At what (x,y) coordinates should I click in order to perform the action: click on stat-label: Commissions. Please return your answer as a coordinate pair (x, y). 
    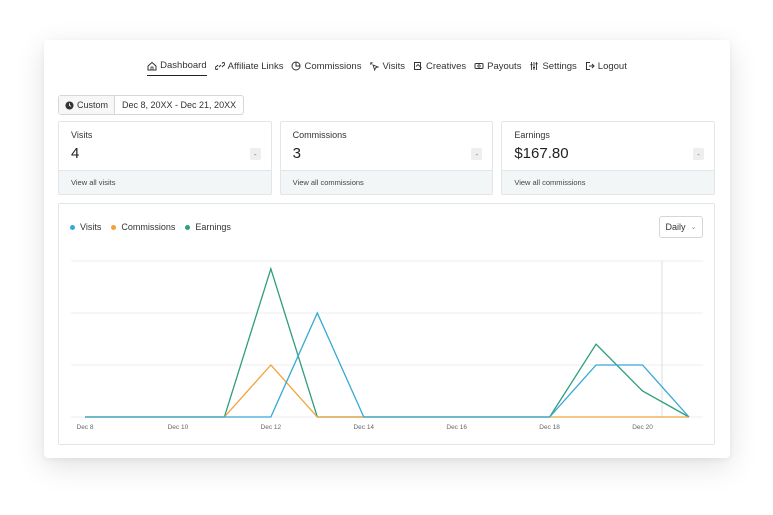
    Looking at the image, I should click on (319, 135).